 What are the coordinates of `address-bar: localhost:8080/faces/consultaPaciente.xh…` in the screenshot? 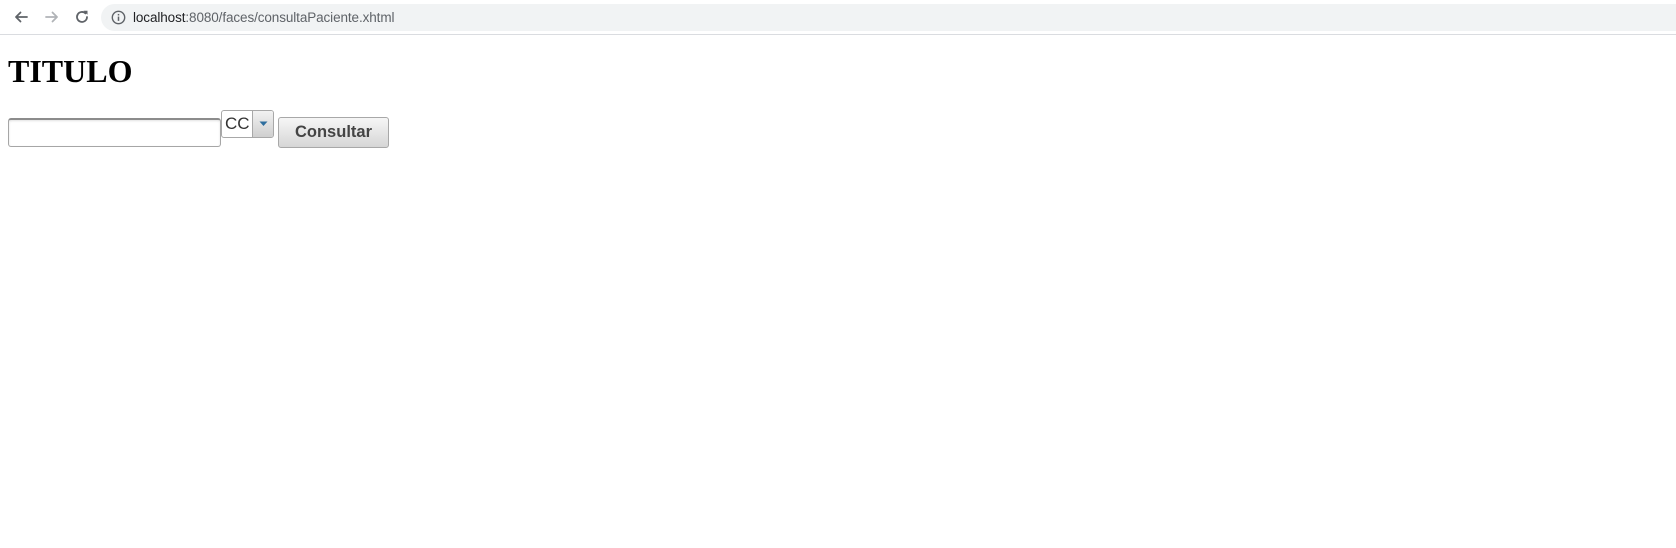 It's located at (888, 17).